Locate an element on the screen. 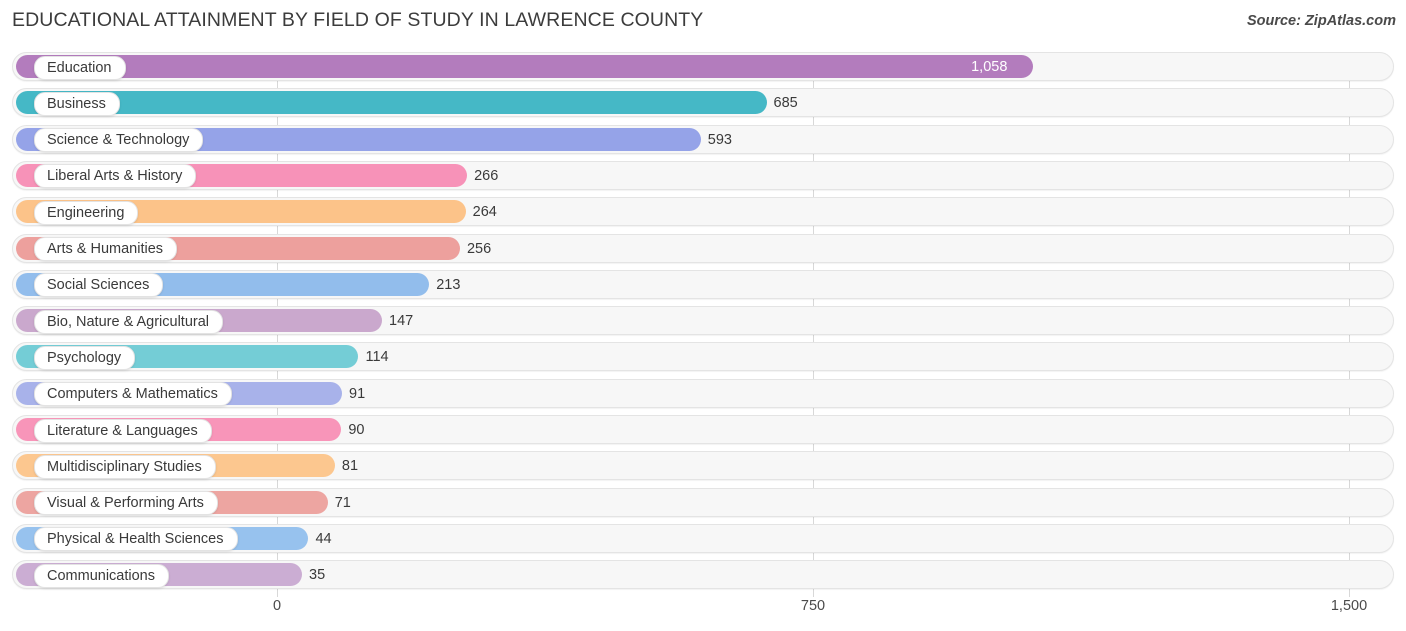 The height and width of the screenshot is (631, 1406). category-label: Liberal Arts & History is located at coordinates (115, 176).